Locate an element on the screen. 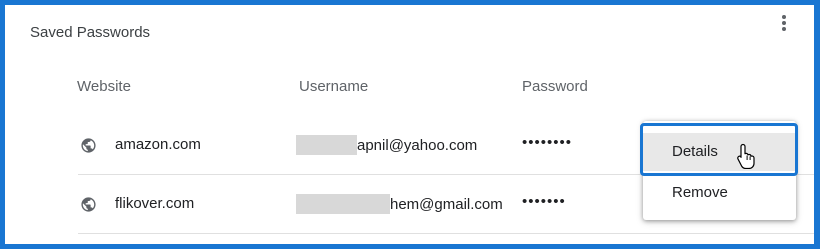 The width and height of the screenshot is (820, 249). username-cell: apnil@yahoo.com is located at coordinates (386, 145).